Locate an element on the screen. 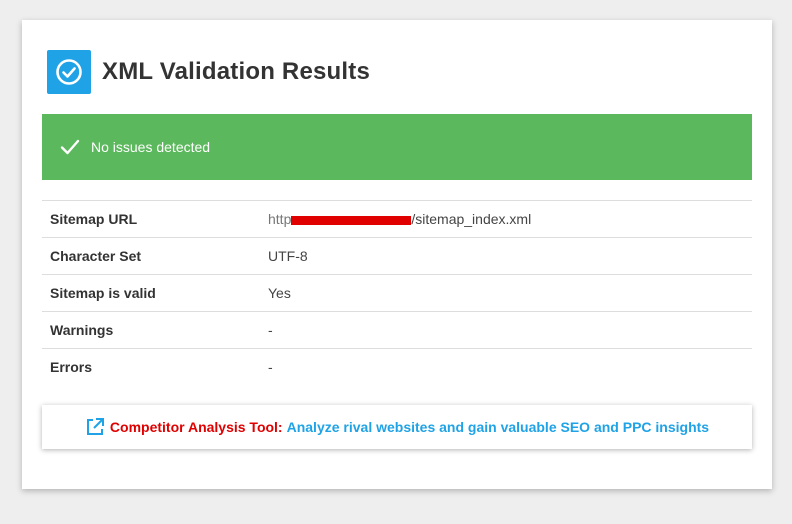 This screenshot has width=792, height=524. row-label: Character Set is located at coordinates (96, 256).